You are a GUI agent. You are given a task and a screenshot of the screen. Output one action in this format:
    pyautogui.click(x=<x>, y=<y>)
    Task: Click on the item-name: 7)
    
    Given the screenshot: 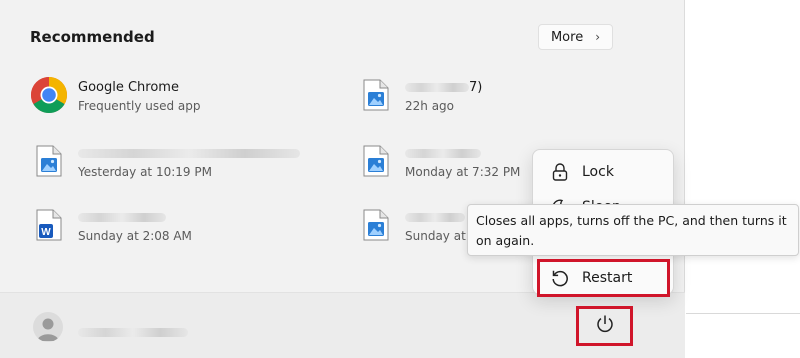 What is the action you would take?
    pyautogui.click(x=443, y=88)
    